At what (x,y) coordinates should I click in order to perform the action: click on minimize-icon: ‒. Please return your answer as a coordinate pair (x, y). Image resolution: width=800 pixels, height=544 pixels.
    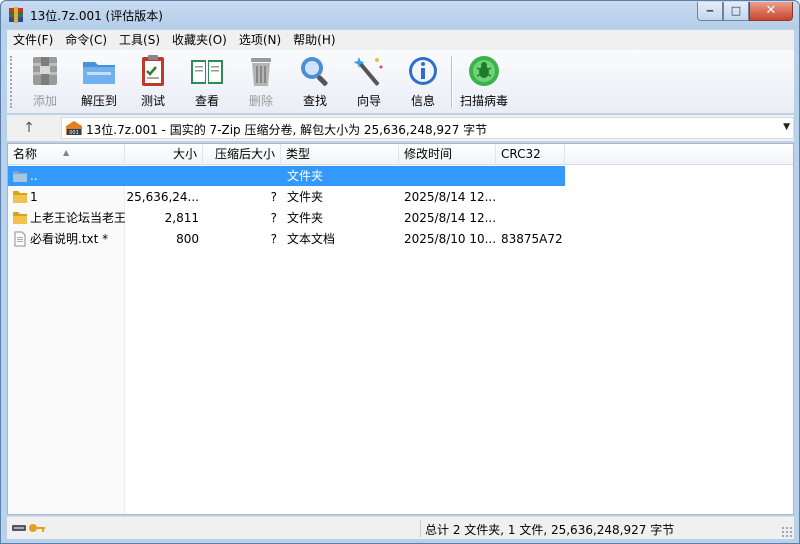
    Looking at the image, I should click on (710, 10).